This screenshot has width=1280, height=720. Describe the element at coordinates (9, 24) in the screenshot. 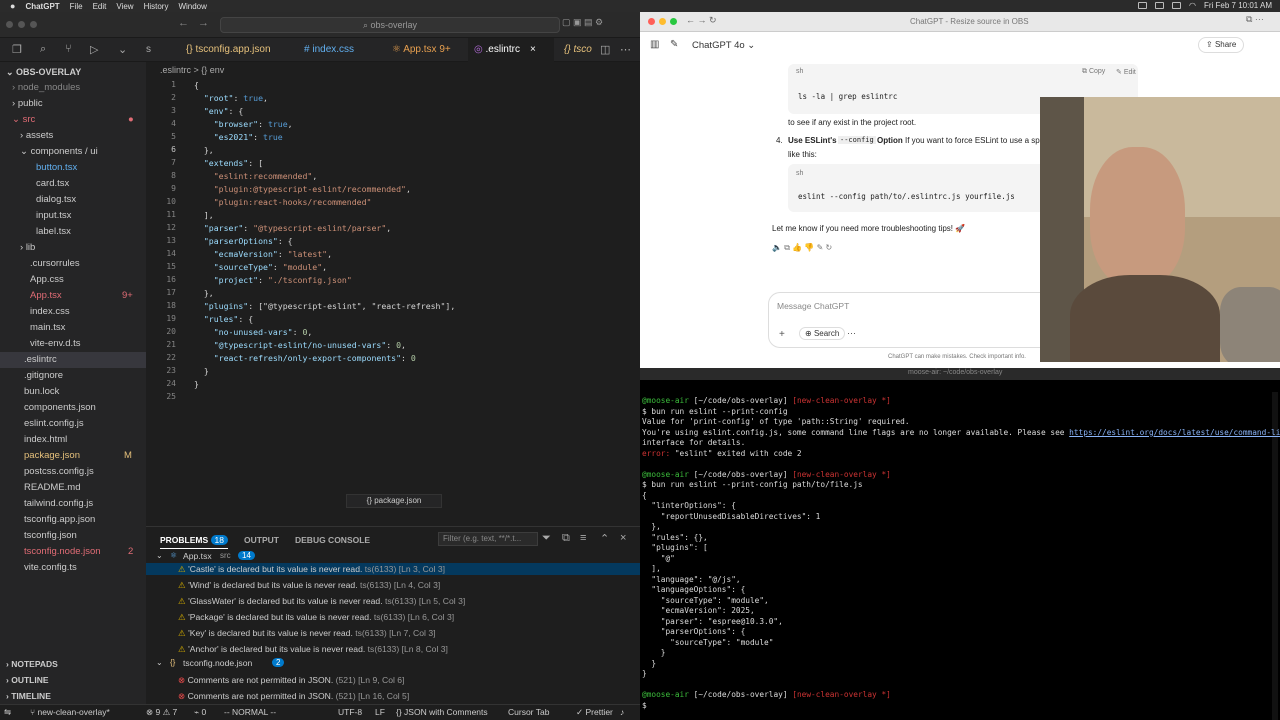

I see `close-window-icon` at that location.